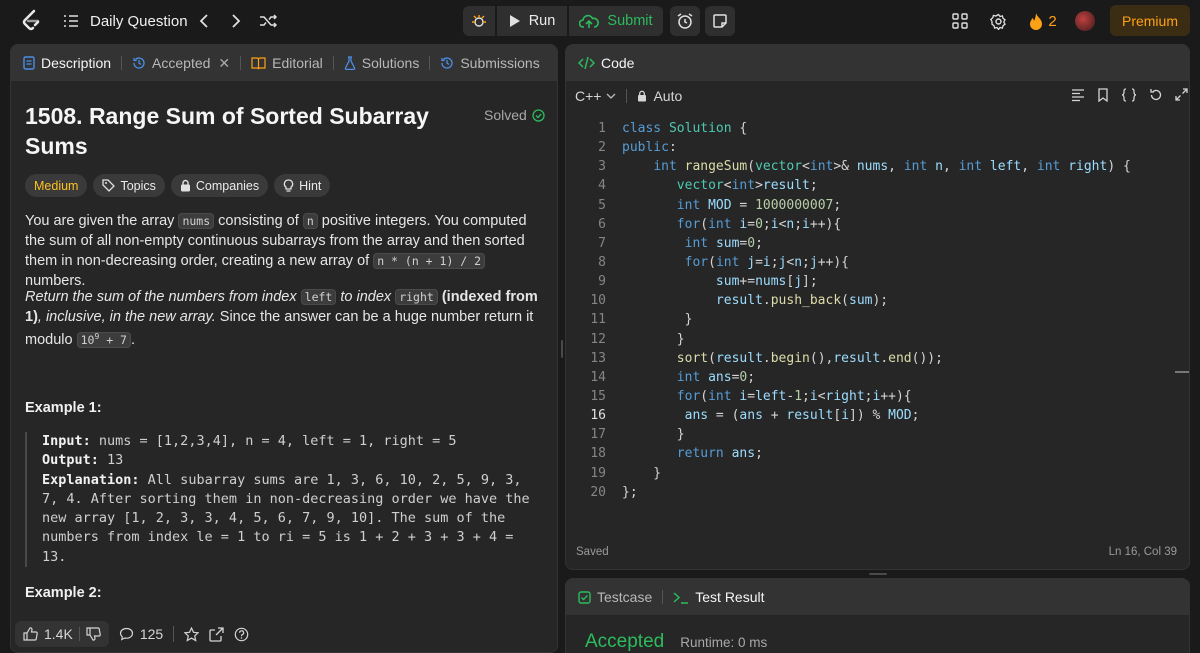 The image size is (1200, 653). I want to click on explanation-label: Explanation:, so click(91, 479).